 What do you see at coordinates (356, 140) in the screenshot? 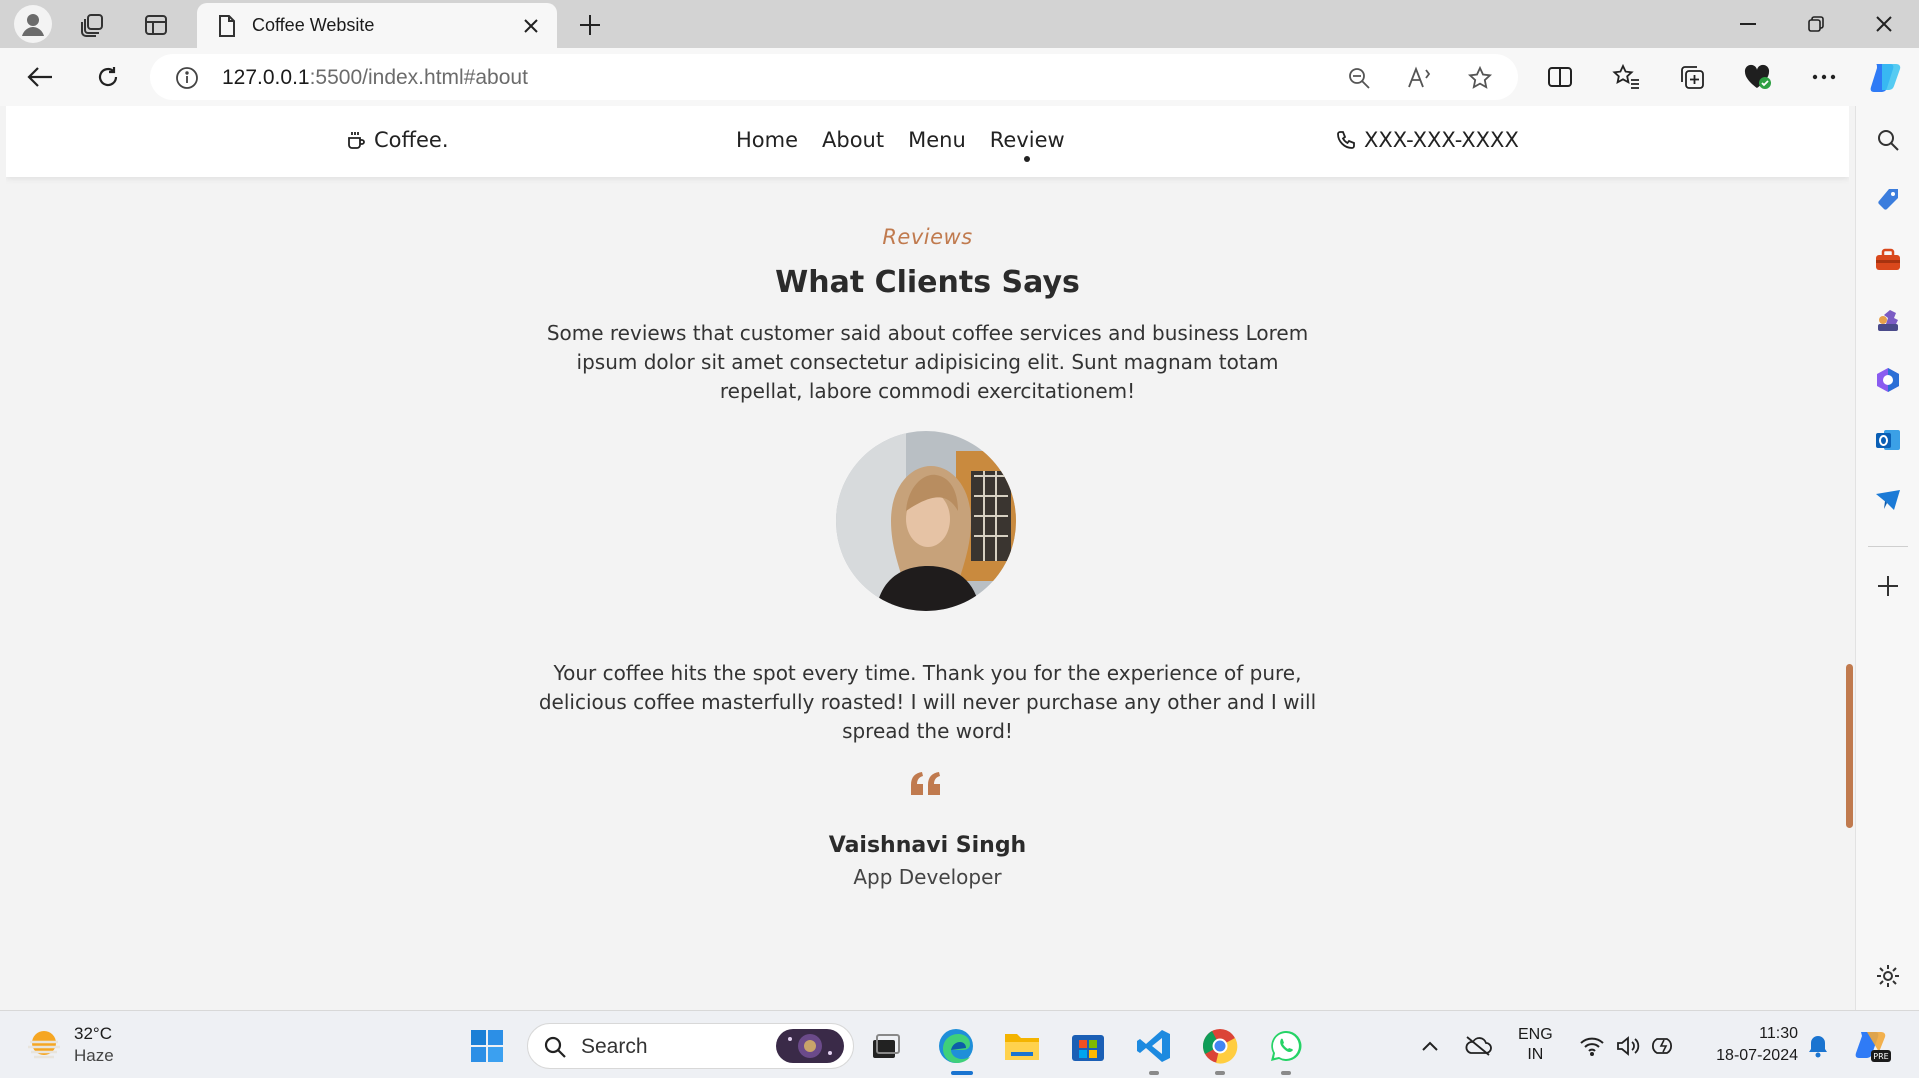
I see `coffee-cup-icon` at bounding box center [356, 140].